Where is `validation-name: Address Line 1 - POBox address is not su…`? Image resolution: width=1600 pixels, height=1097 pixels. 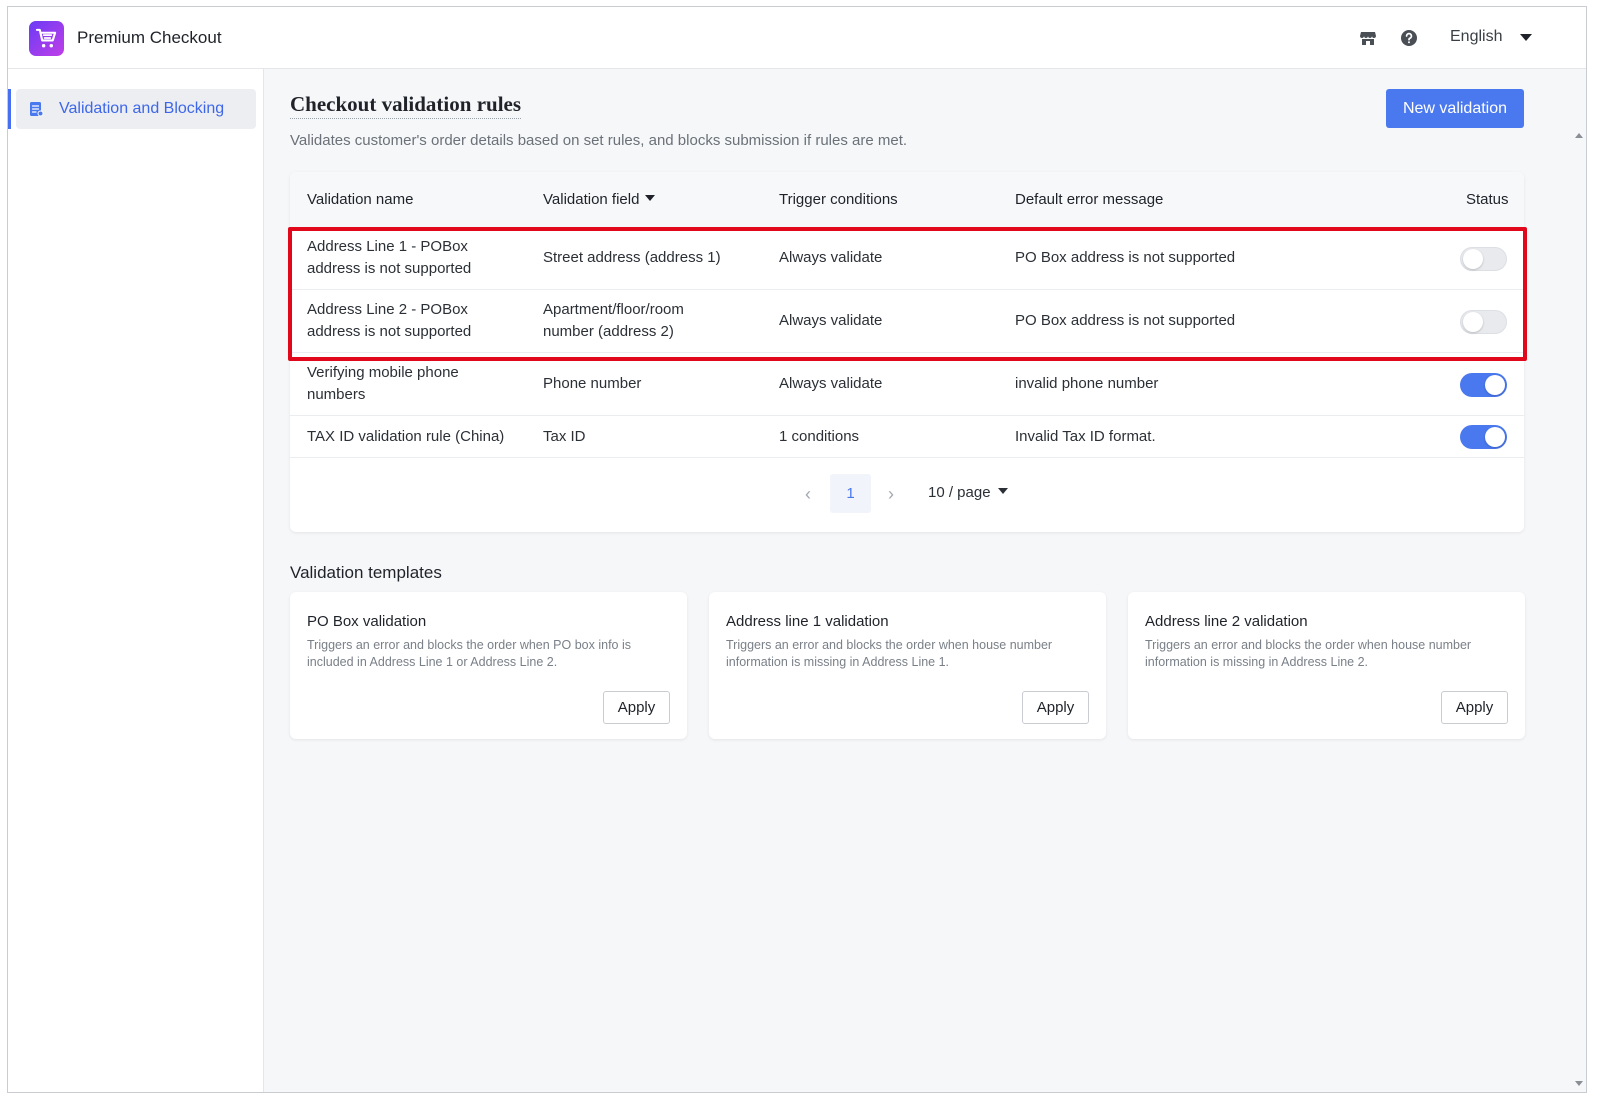 validation-name: Address Line 1 - POBox address is not su… is located at coordinates (389, 257).